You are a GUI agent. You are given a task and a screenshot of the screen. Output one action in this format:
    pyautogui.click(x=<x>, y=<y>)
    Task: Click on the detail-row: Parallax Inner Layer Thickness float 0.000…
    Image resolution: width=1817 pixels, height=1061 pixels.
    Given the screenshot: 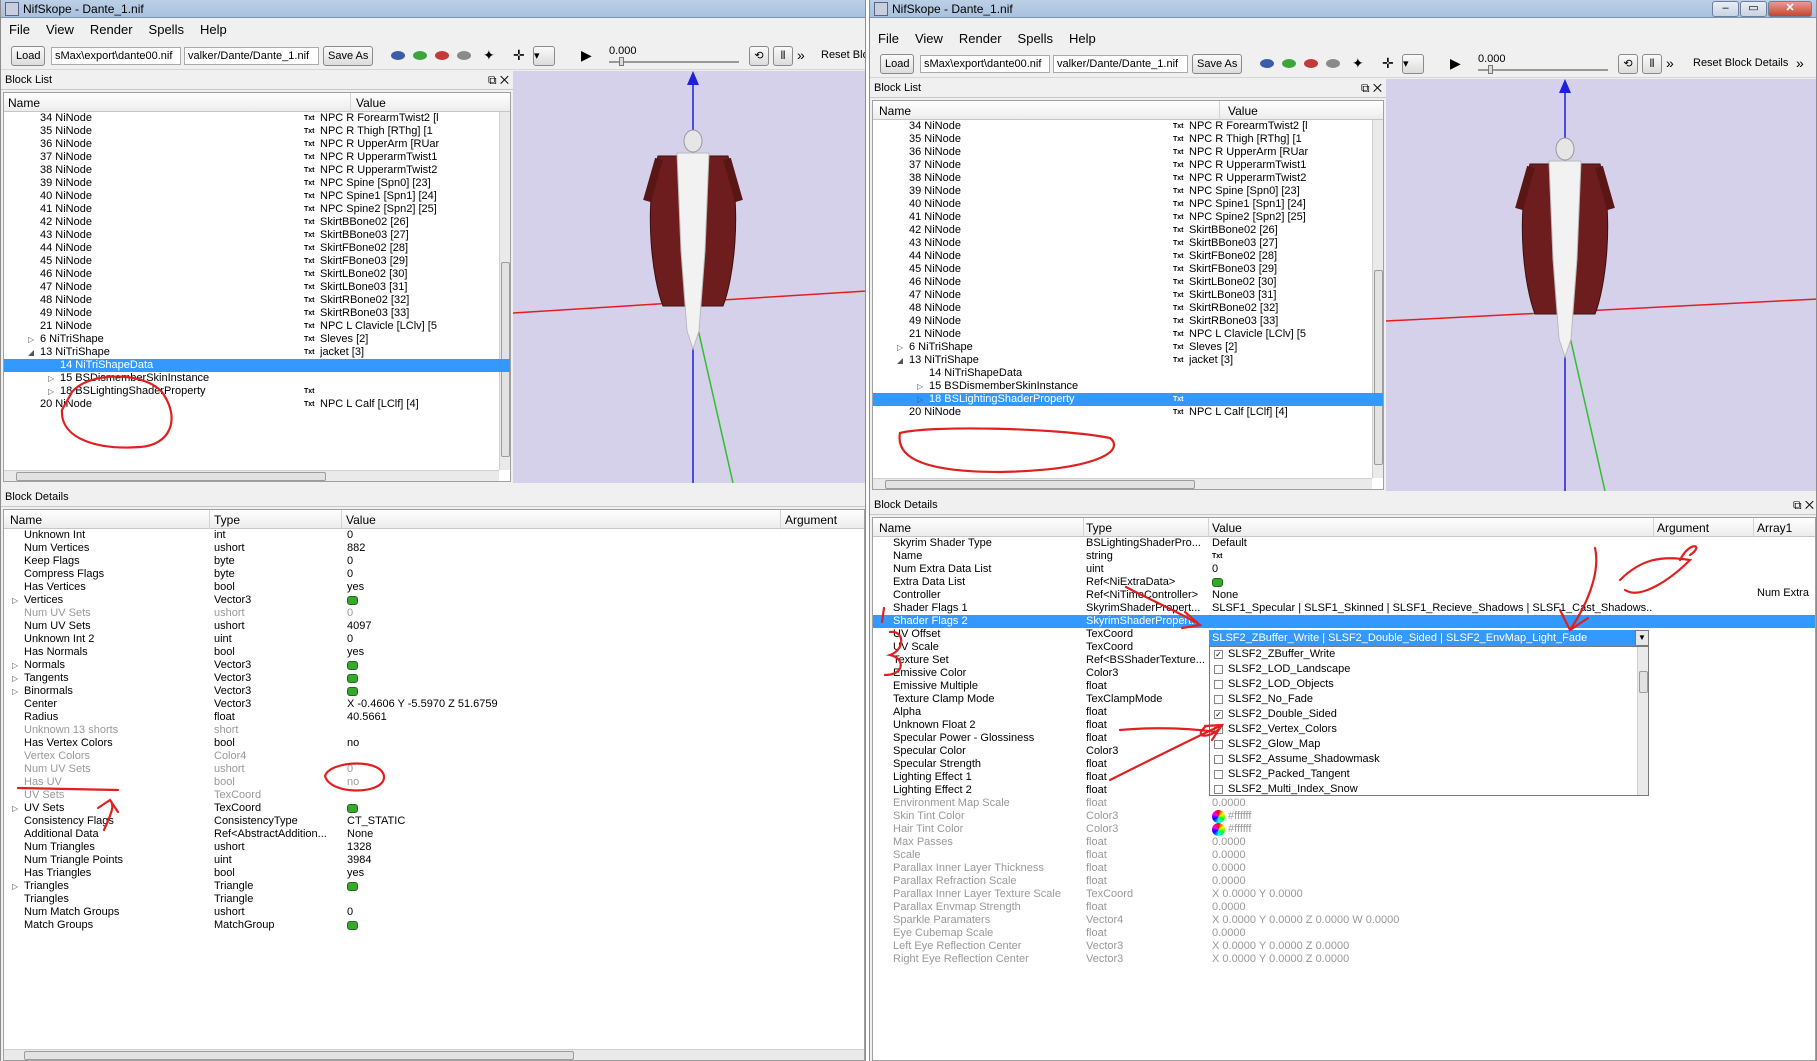 What is the action you would take?
    pyautogui.click(x=1344, y=868)
    